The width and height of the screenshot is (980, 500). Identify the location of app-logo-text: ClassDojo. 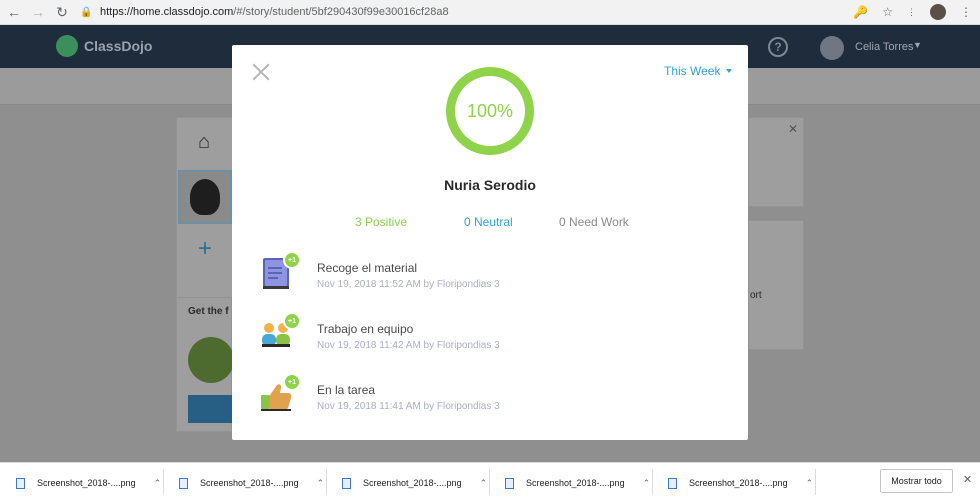
(118, 46).